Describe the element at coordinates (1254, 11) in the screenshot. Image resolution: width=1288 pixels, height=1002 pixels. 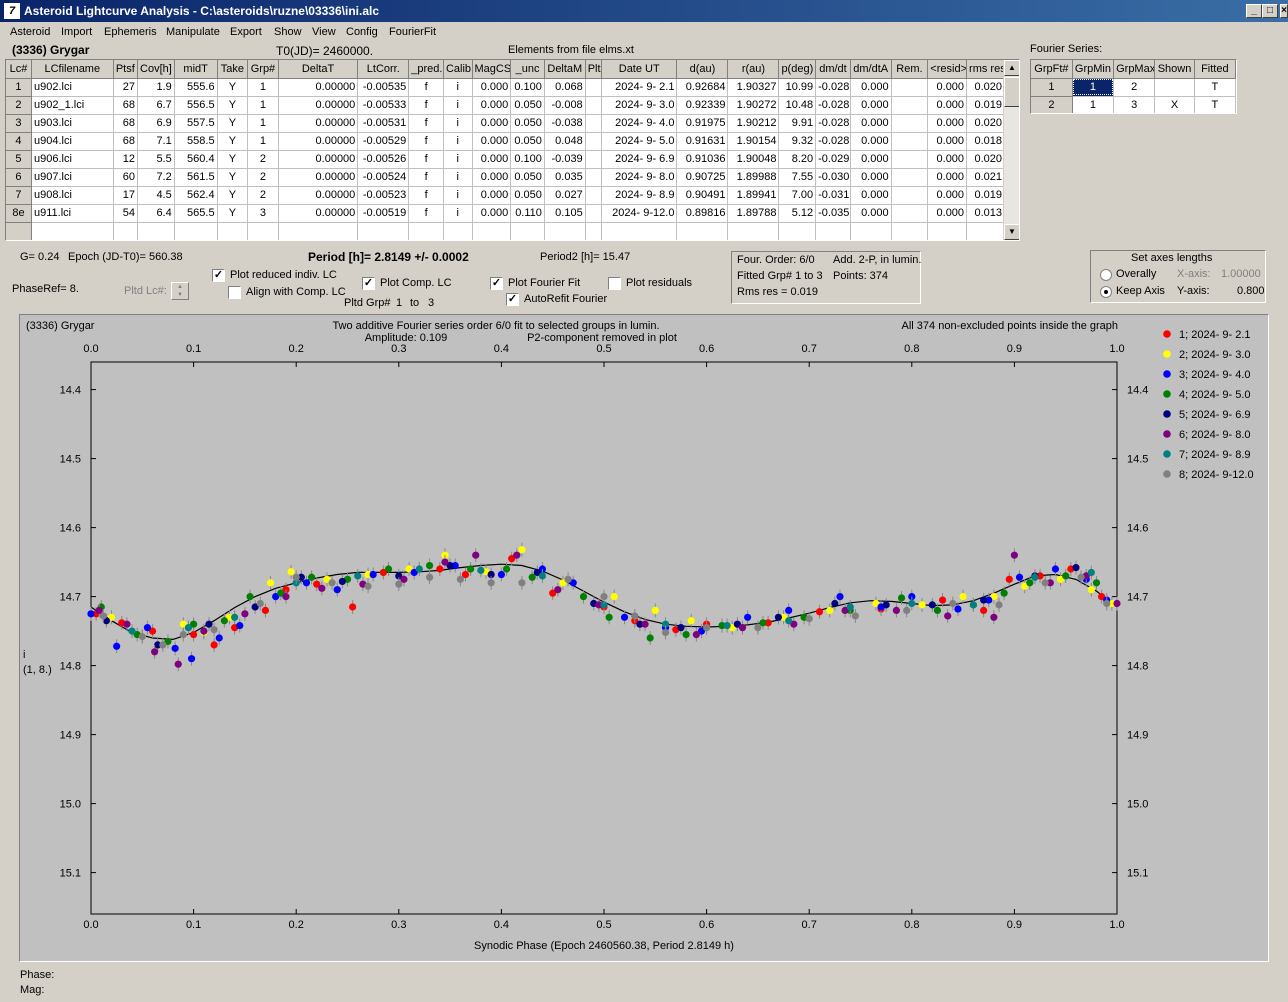
I see `minimize-button: _` at that location.